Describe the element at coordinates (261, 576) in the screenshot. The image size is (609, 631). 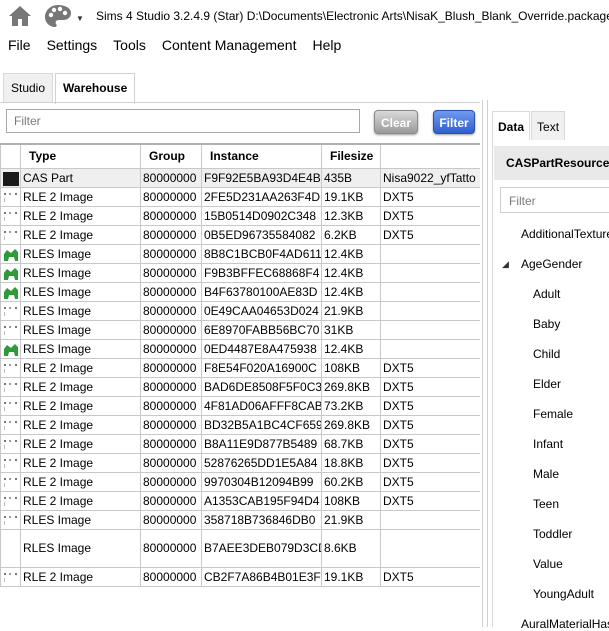
I see `cell-instance: CB2F7A86B4B01E3F` at that location.